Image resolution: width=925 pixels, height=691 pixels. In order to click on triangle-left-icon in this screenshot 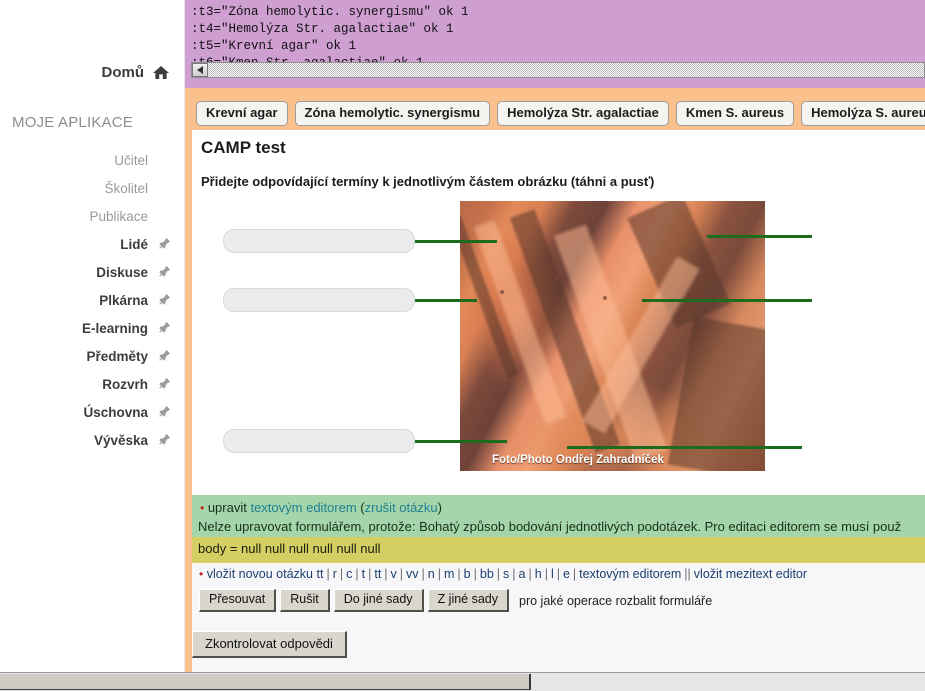, I will do `click(200, 70)`.